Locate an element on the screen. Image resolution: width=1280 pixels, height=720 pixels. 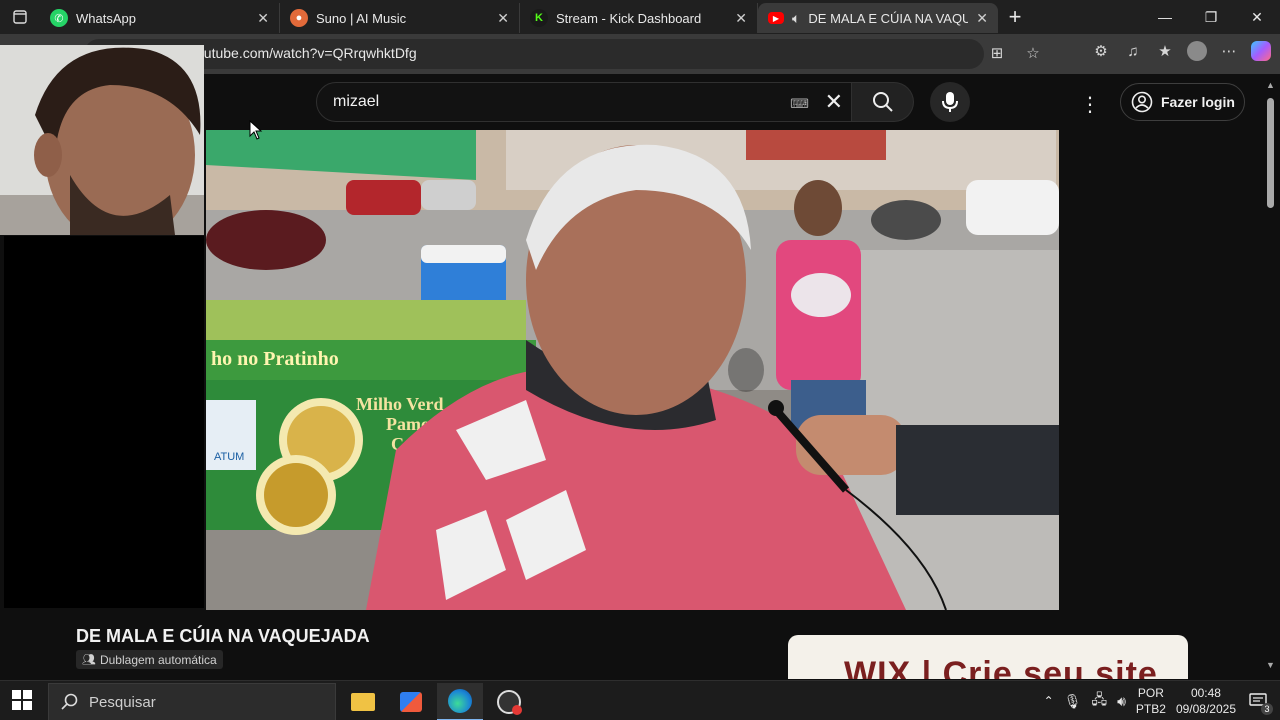
restore-button: ❐ is located at coordinates (1211, 17).